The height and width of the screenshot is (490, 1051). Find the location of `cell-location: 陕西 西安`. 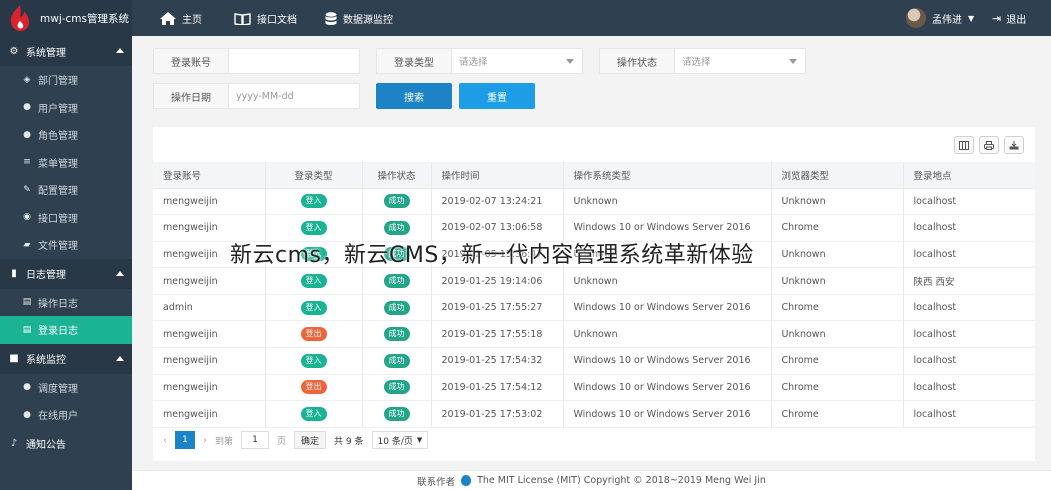

cell-location: 陕西 西安 is located at coordinates (969, 281).